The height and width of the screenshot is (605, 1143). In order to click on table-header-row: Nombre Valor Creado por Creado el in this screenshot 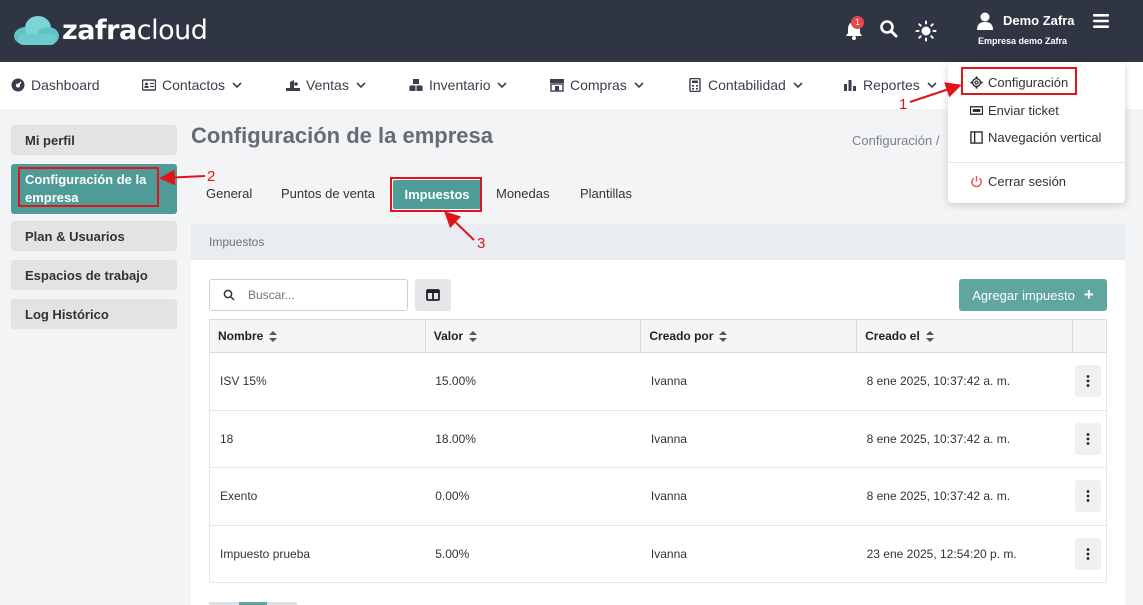, I will do `click(658, 336)`.